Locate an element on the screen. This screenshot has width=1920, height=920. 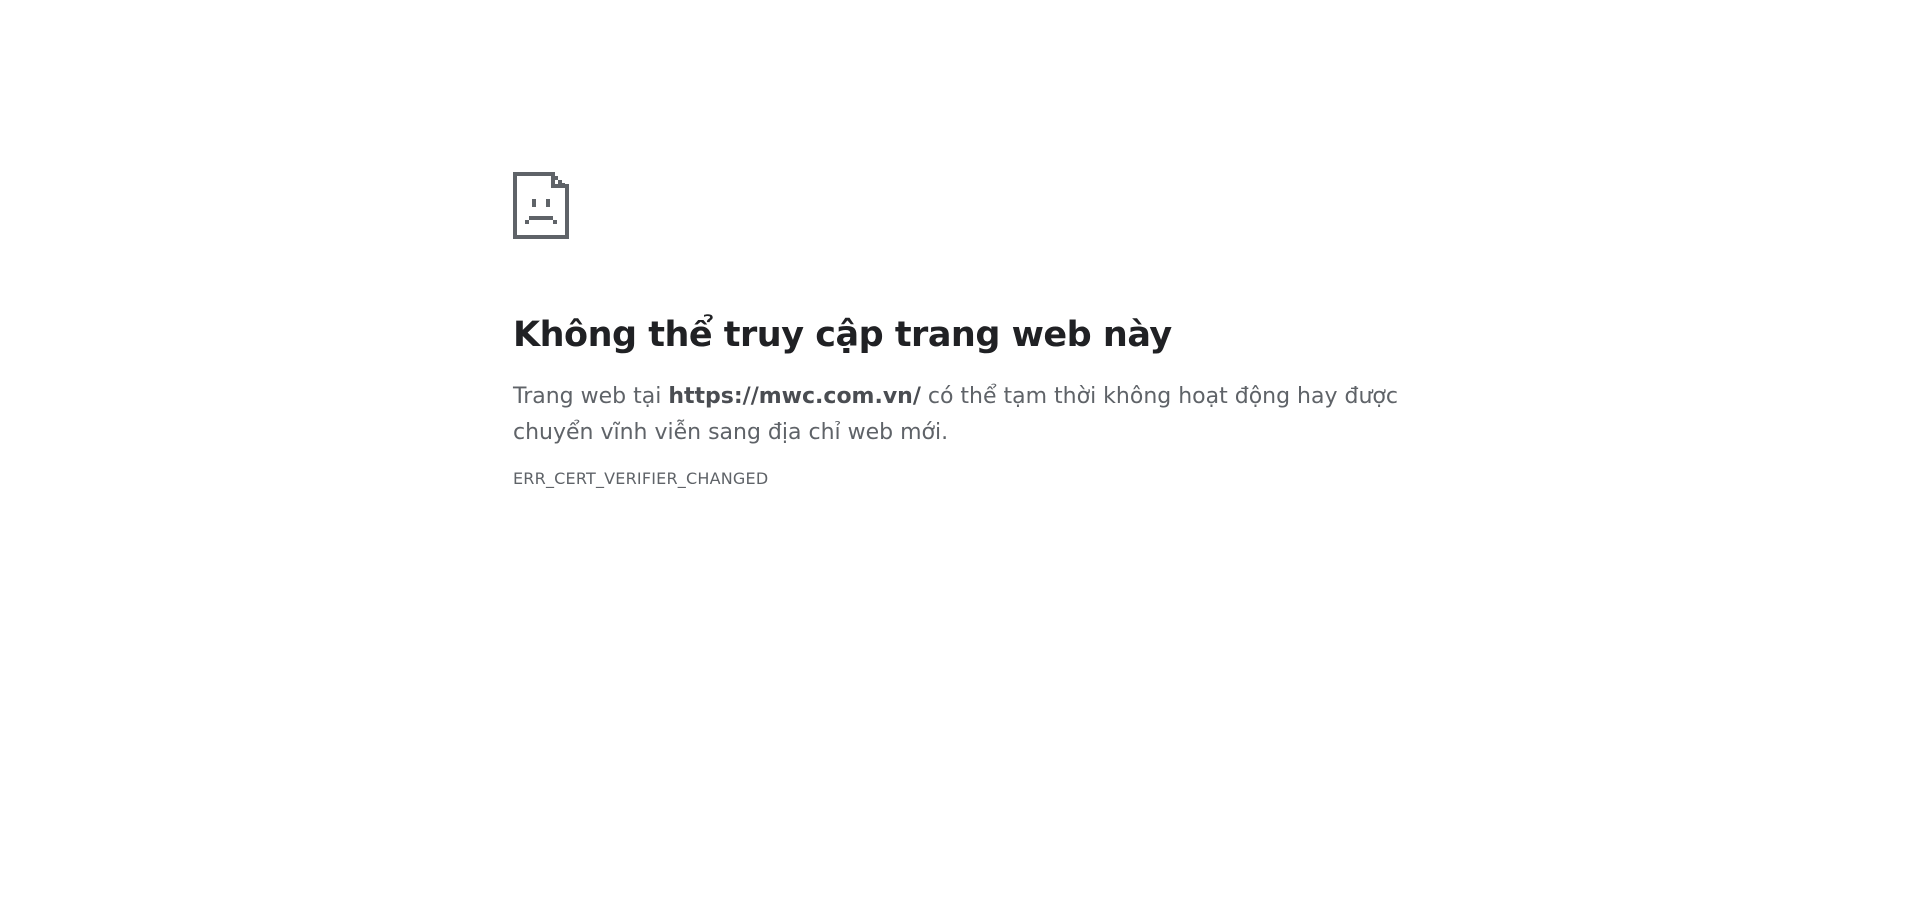
error-url: https://mwc.com.vn/ is located at coordinates (794, 396).